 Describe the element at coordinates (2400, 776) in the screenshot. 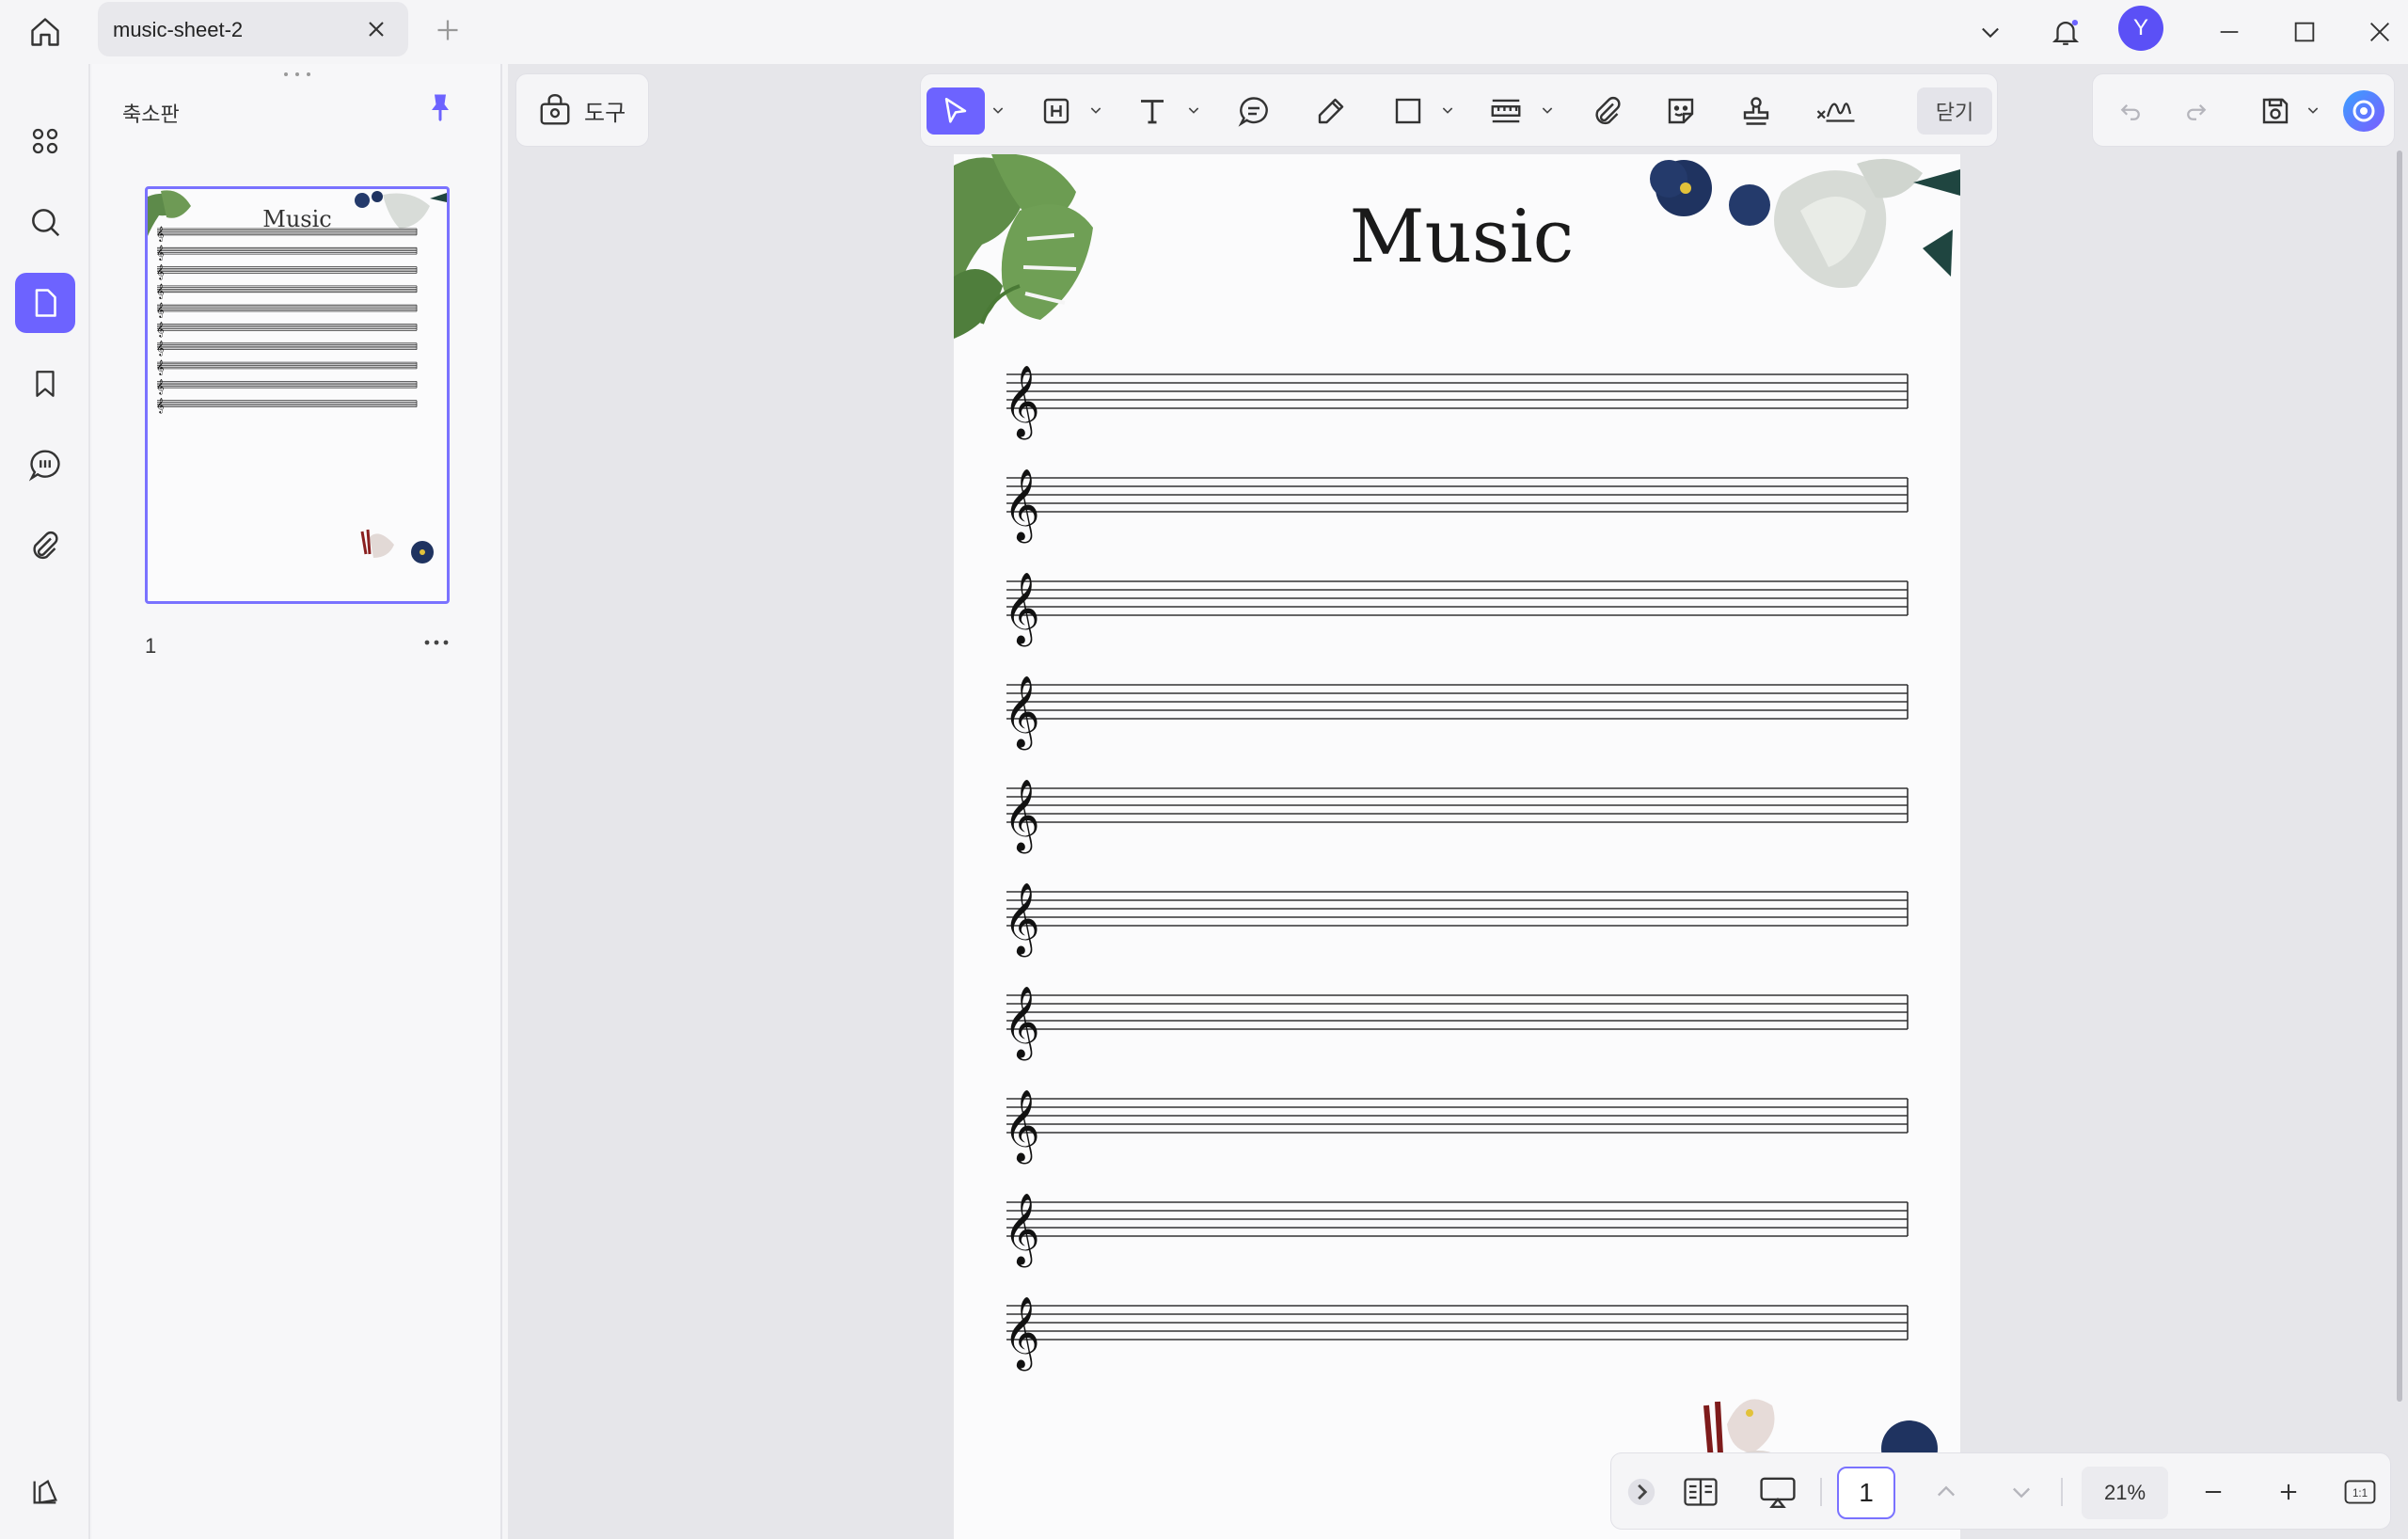

I see `vertical-scrollbar` at that location.